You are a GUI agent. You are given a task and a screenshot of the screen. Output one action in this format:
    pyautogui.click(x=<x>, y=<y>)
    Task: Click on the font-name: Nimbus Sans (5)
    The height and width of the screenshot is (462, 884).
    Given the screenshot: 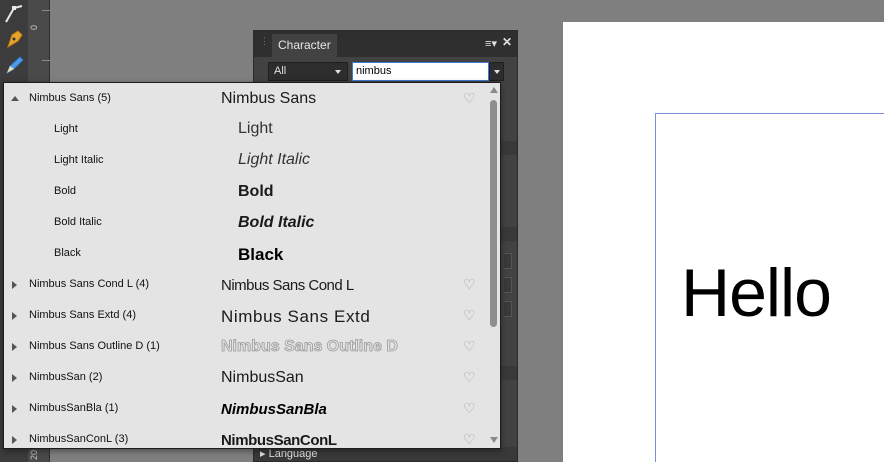 What is the action you would take?
    pyautogui.click(x=70, y=98)
    